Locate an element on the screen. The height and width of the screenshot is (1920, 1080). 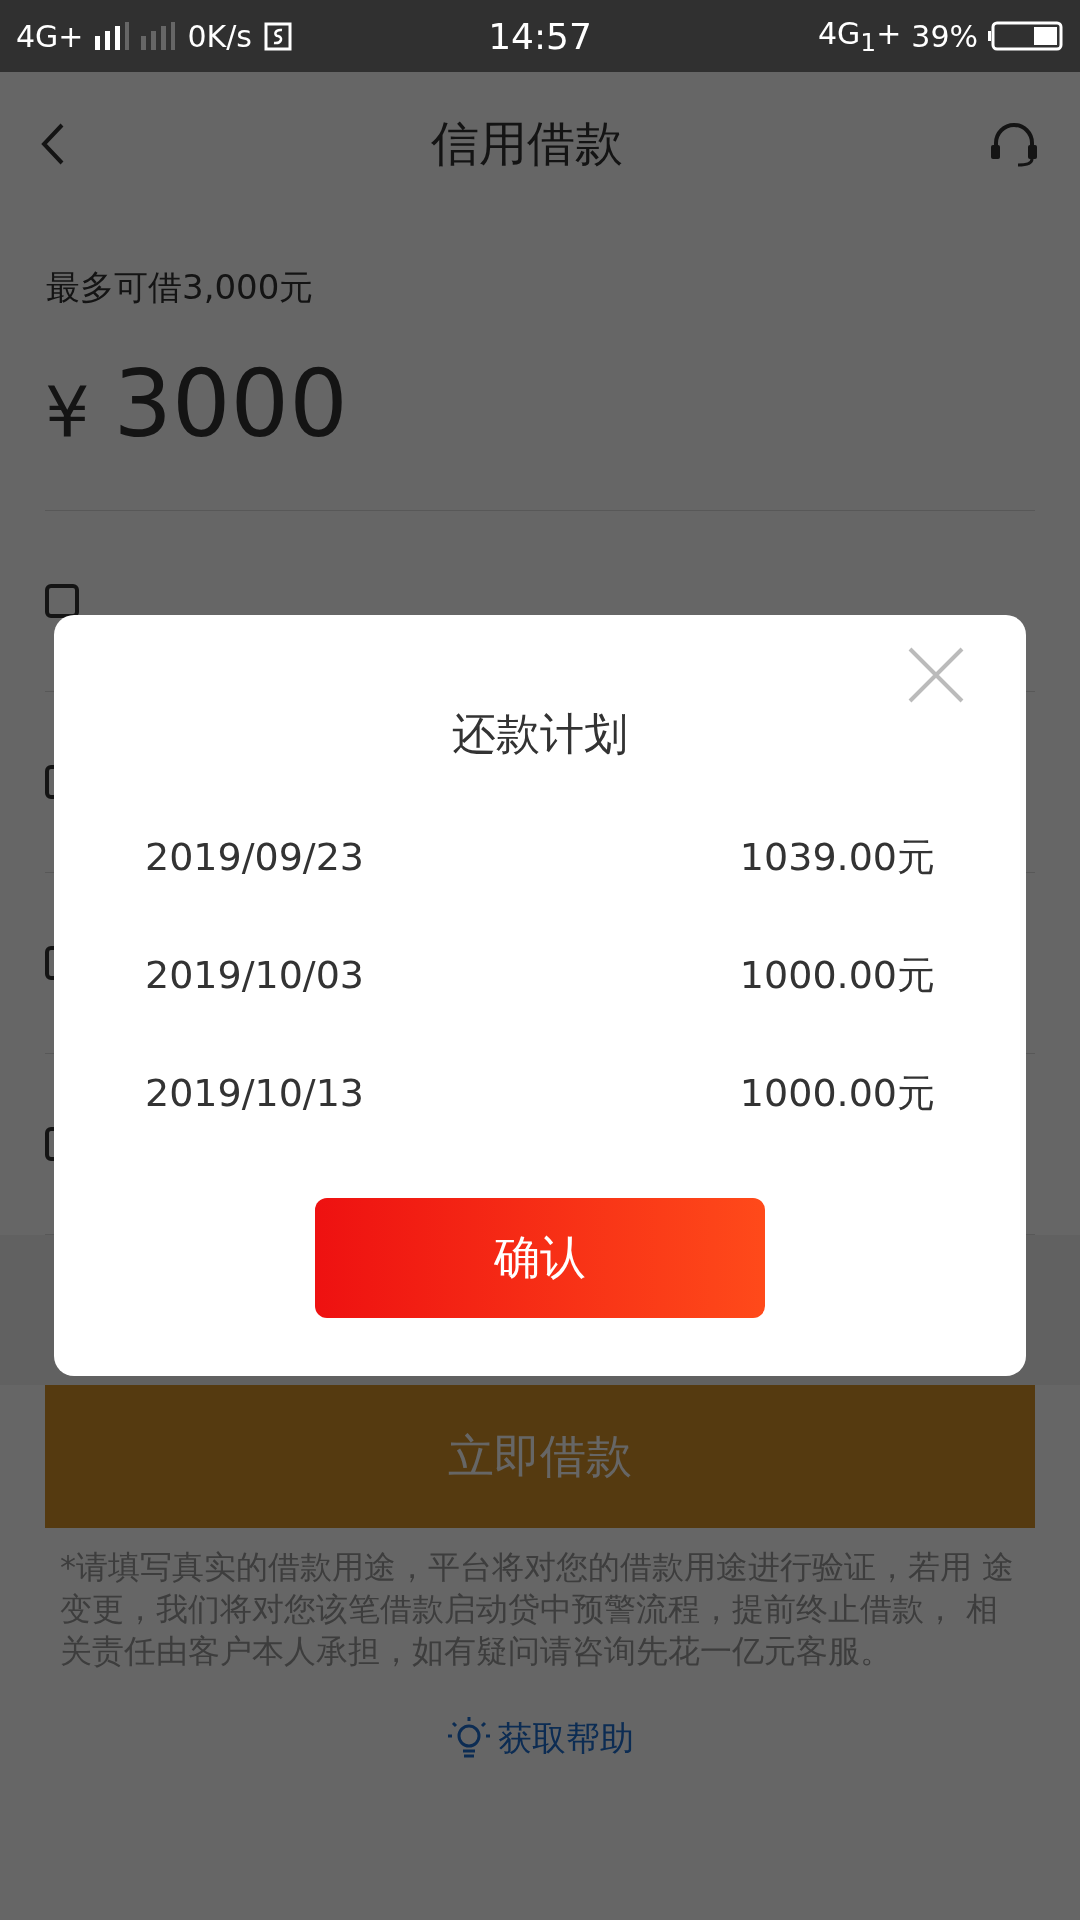
notification-icon is located at coordinates (278, 36).